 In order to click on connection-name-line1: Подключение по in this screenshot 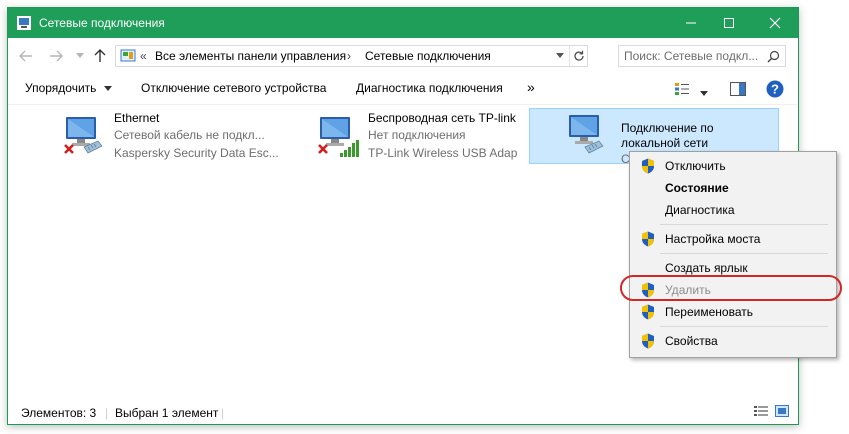, I will do `click(667, 128)`.